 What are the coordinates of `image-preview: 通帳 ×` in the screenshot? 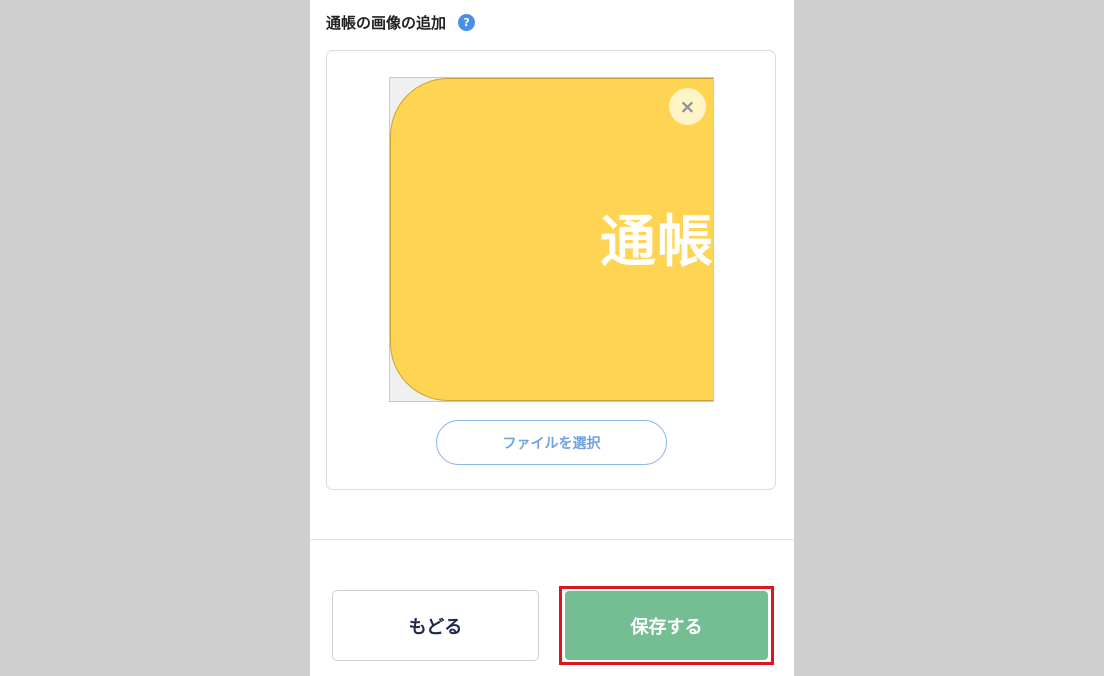 It's located at (551, 239).